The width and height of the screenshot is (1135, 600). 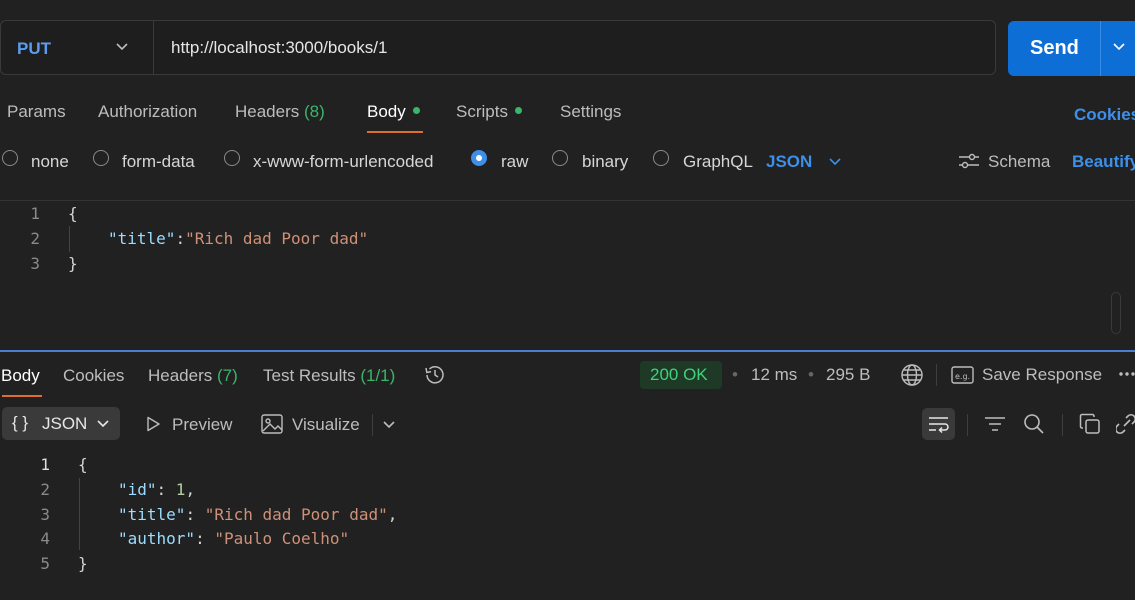 I want to click on radio-form-data-label: form-data, so click(x=158, y=162).